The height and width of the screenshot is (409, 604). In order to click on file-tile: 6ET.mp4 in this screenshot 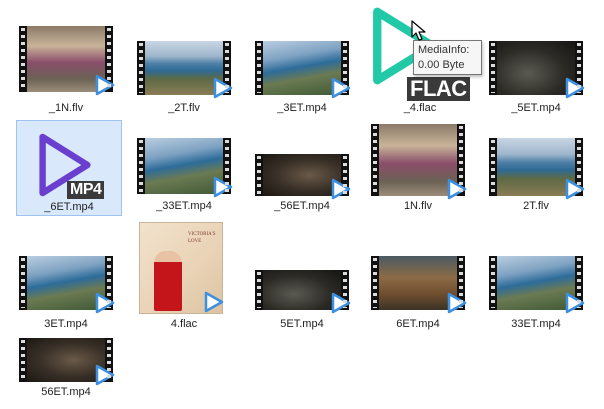, I will do `click(418, 275)`.